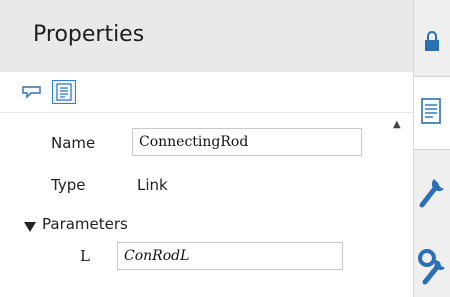 Image resolution: width=450 pixels, height=297 pixels. I want to click on type-value: Link, so click(152, 185).